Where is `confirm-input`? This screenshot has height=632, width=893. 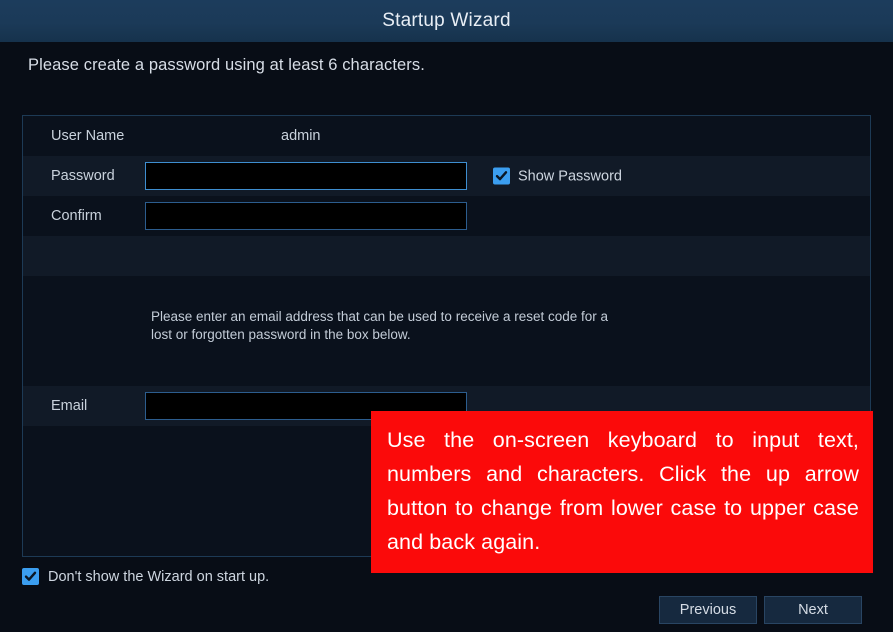
confirm-input is located at coordinates (306, 216).